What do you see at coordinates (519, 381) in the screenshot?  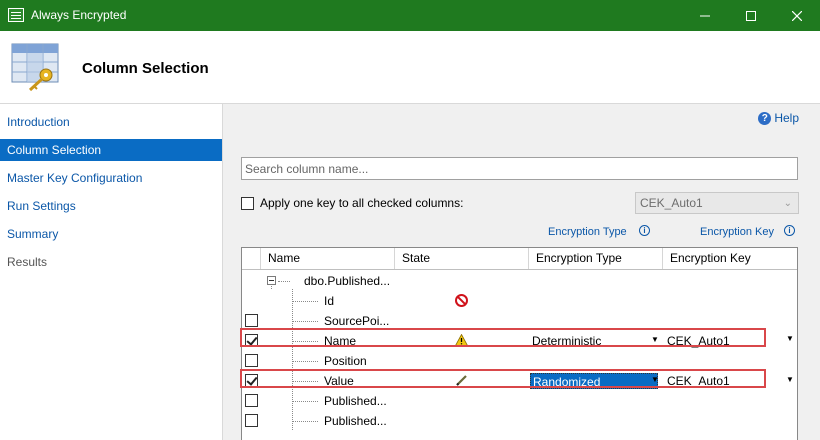 I see `table-row: Value Randomized ▼ CEK_Auto1` at bounding box center [519, 381].